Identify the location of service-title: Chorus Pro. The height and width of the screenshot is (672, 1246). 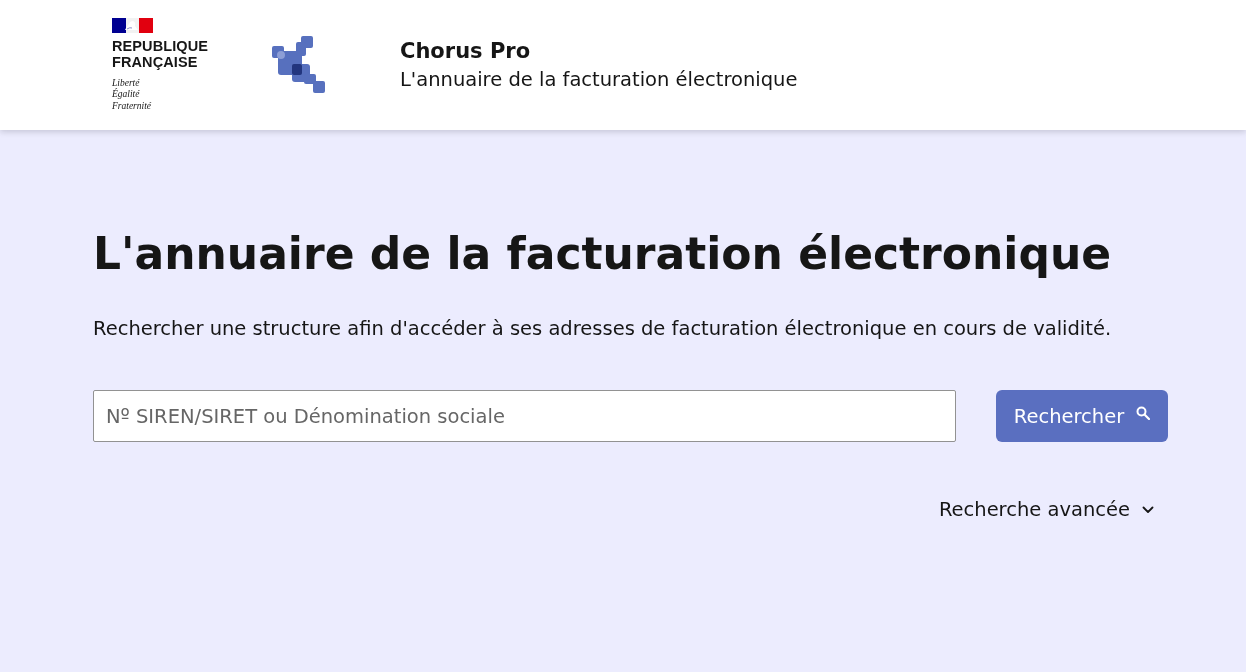
(465, 51).